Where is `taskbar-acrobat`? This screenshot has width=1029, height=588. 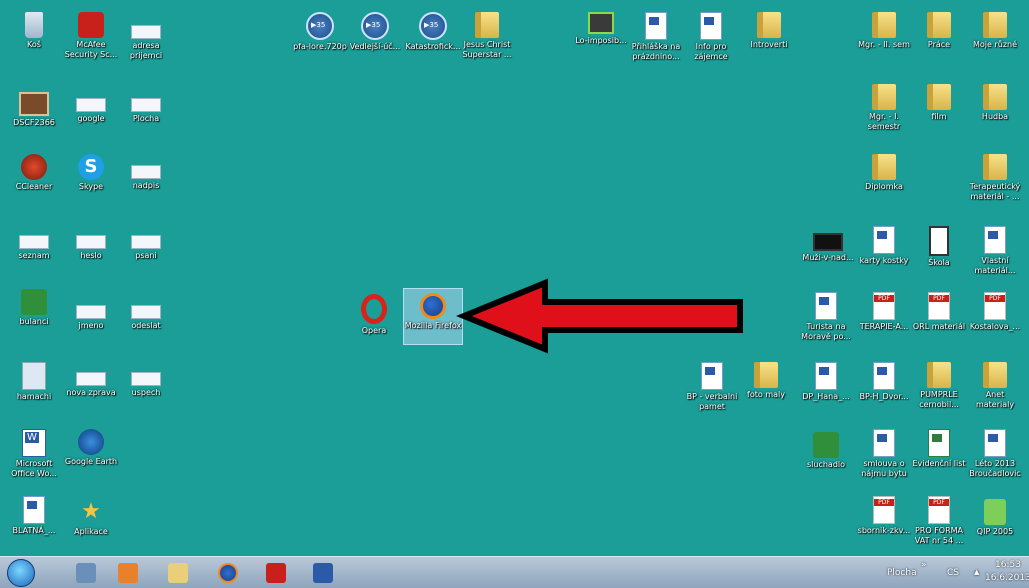
taskbar-acrobat is located at coordinates (276, 572).